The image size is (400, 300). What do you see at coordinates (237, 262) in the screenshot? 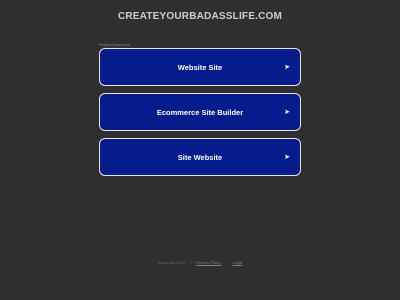
I see `legal-link: Legal` at bounding box center [237, 262].